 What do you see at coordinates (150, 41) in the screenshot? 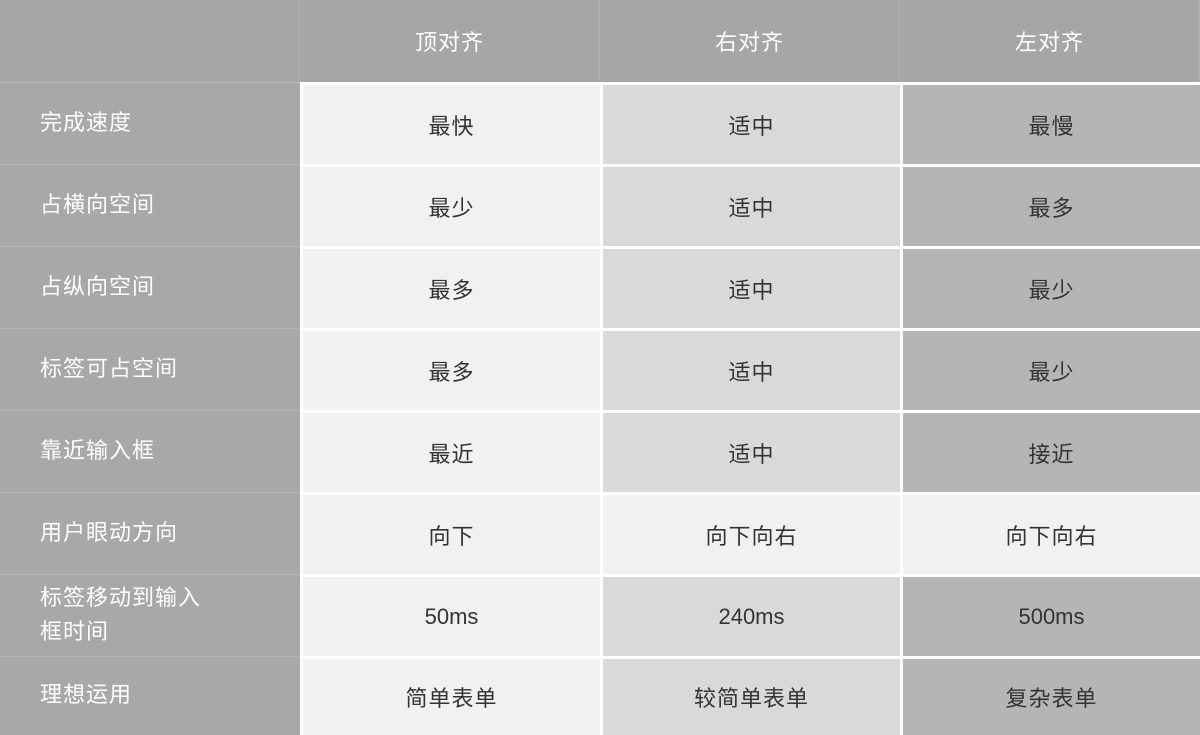
I see `header-corner-cell` at bounding box center [150, 41].